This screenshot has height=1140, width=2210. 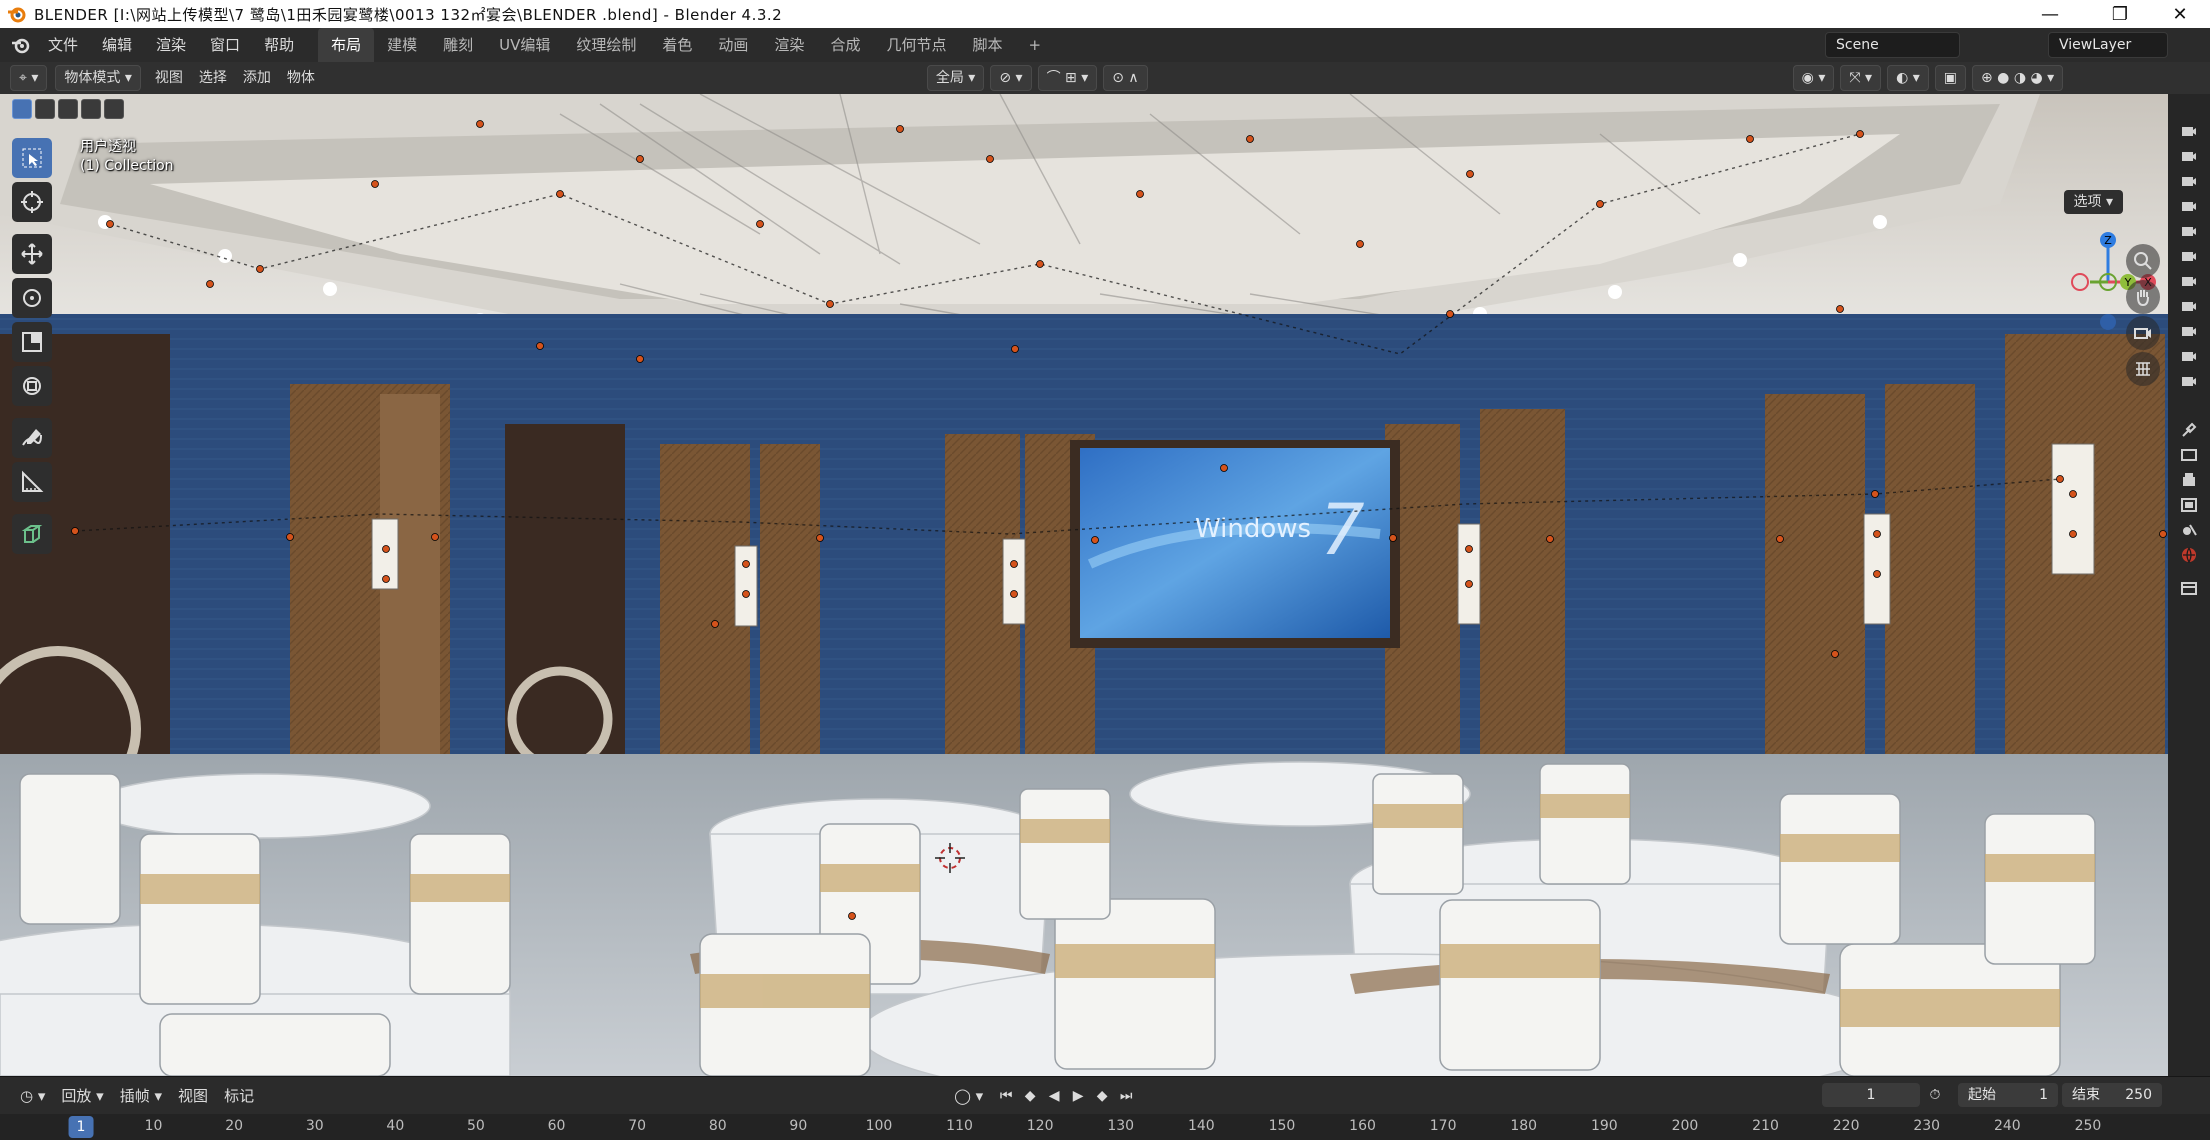 What do you see at coordinates (1067, 78) in the screenshot?
I see `snap-toggle: ⌒ ⊞ ▾` at bounding box center [1067, 78].